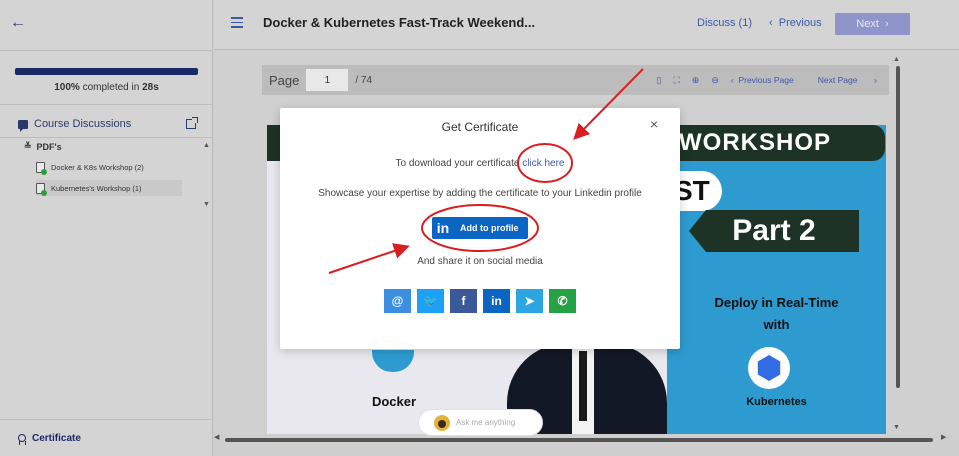 This screenshot has height=456, width=959. Describe the element at coordinates (237, 24) in the screenshot. I see `menu-icon` at that location.